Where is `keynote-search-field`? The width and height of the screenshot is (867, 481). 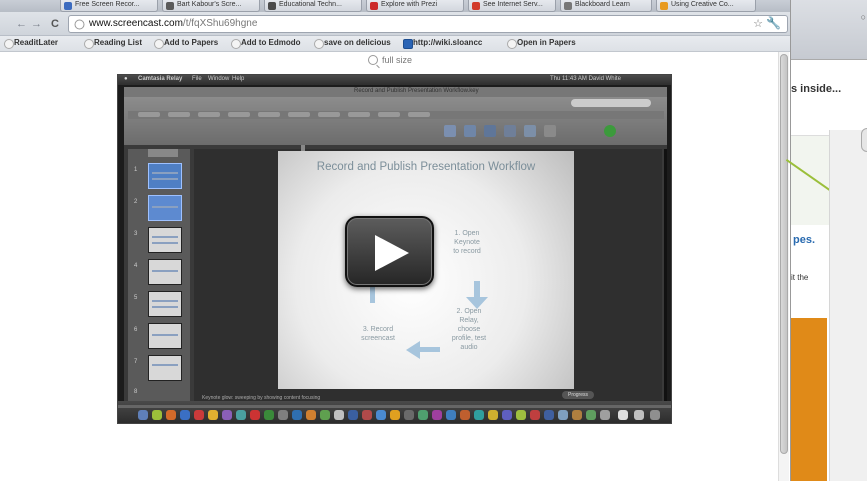 keynote-search-field is located at coordinates (611, 103).